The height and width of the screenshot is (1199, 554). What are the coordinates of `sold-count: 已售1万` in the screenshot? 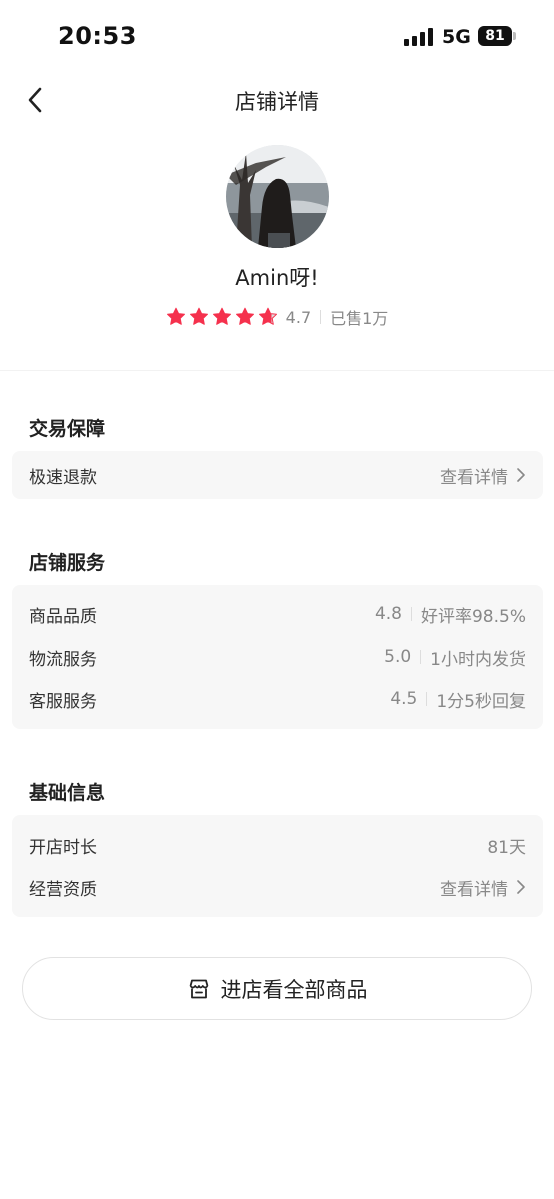 It's located at (359, 318).